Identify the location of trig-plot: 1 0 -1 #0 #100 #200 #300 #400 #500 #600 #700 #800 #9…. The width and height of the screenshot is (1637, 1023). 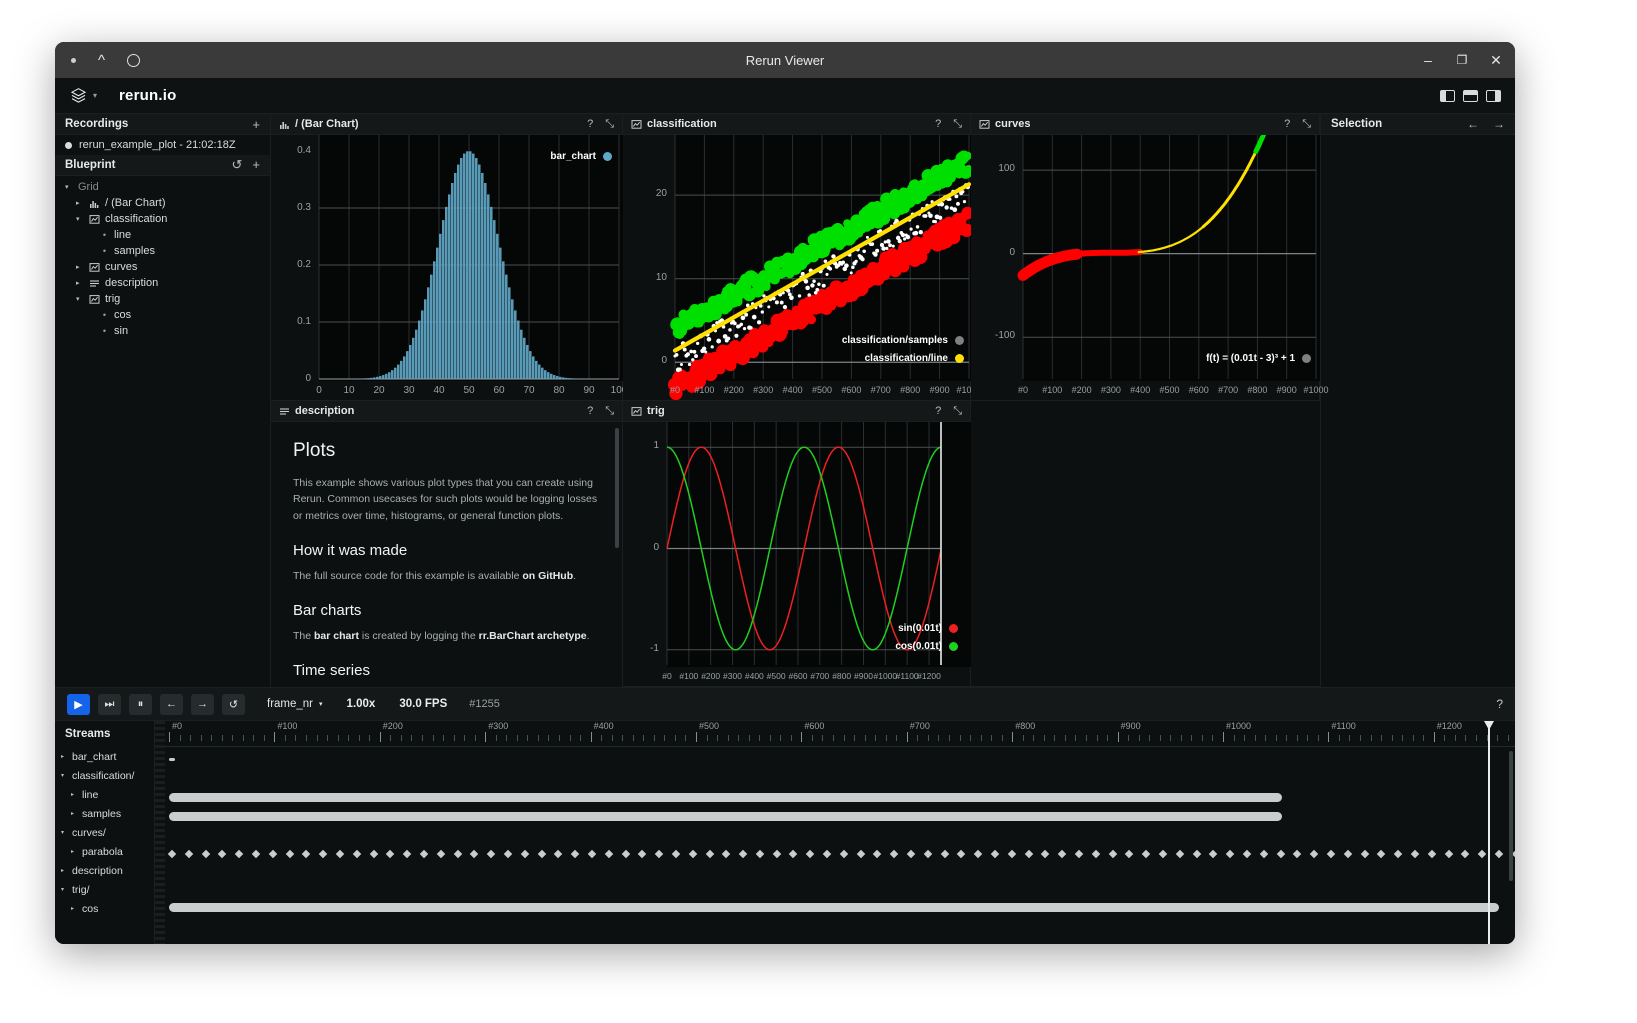
(797, 554).